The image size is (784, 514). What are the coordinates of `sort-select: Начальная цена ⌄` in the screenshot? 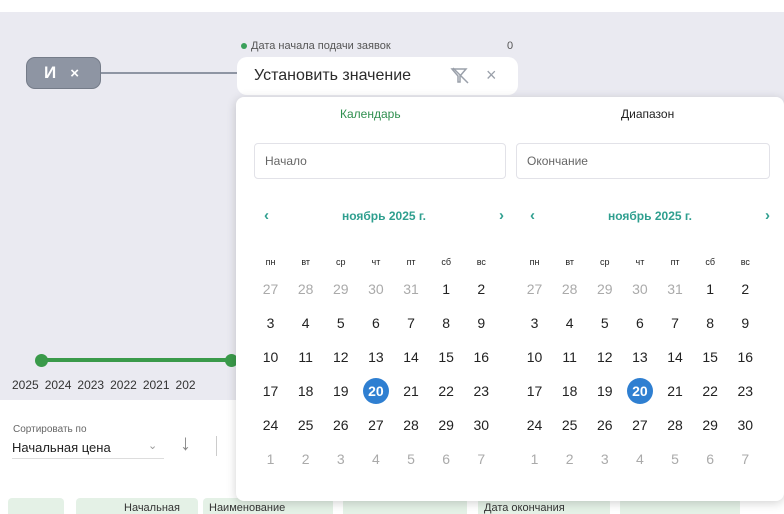 It's located at (88, 448).